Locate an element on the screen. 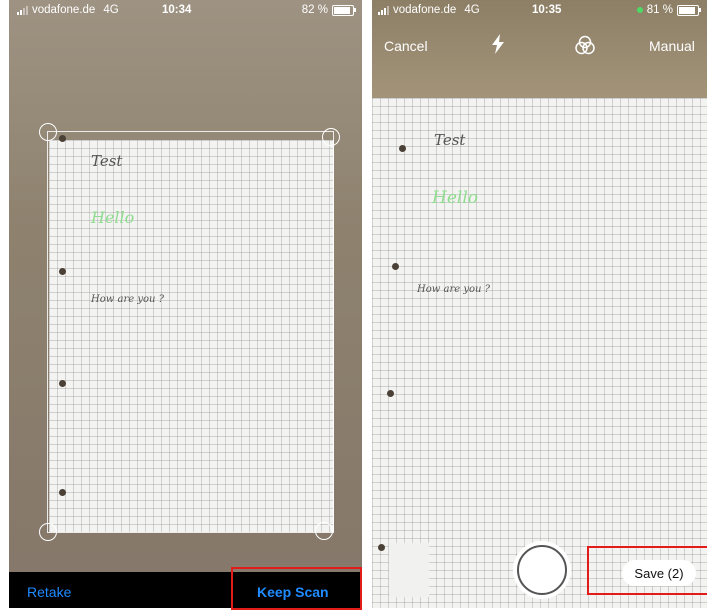 Image resolution: width=707 pixels, height=610 pixels. handwriting-test: Test is located at coordinates (450, 140).